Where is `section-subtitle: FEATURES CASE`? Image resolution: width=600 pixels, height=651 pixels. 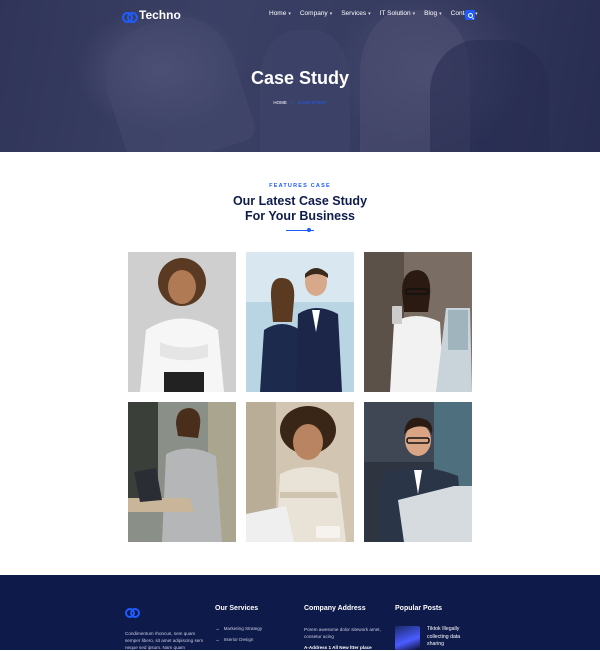 section-subtitle: FEATURES CASE is located at coordinates (300, 186).